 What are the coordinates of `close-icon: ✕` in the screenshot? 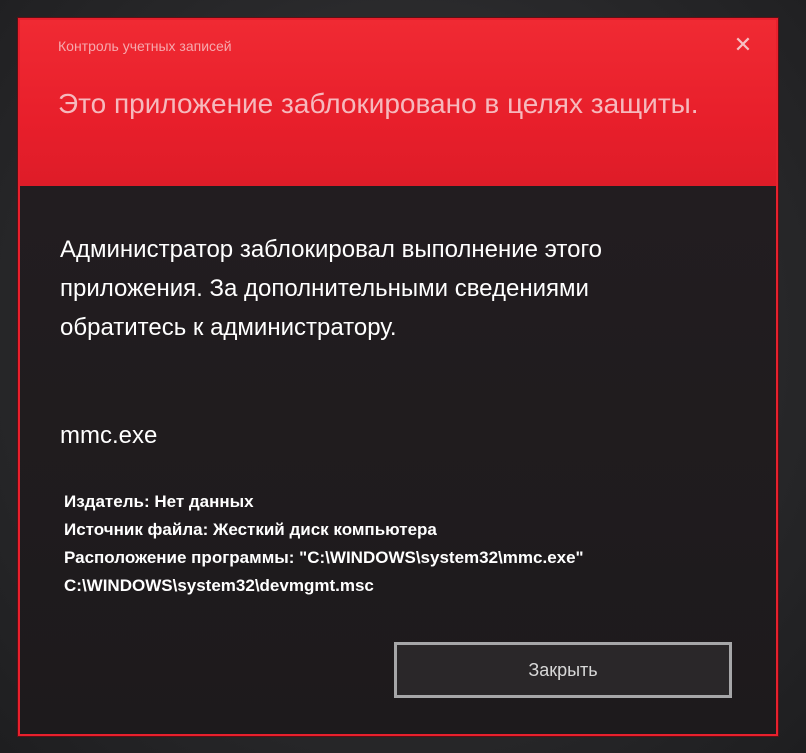 It's located at (743, 45).